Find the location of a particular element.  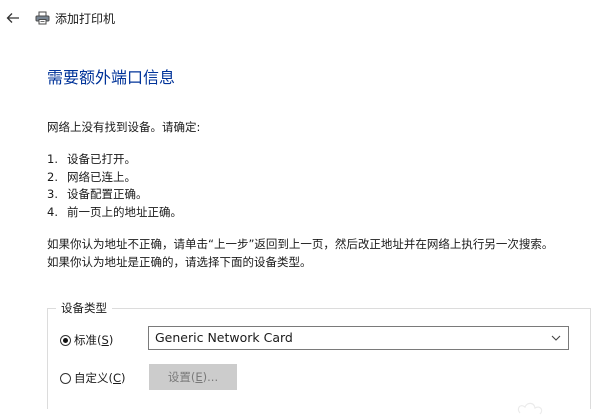

radio-checked-indicator is located at coordinates (65, 340).